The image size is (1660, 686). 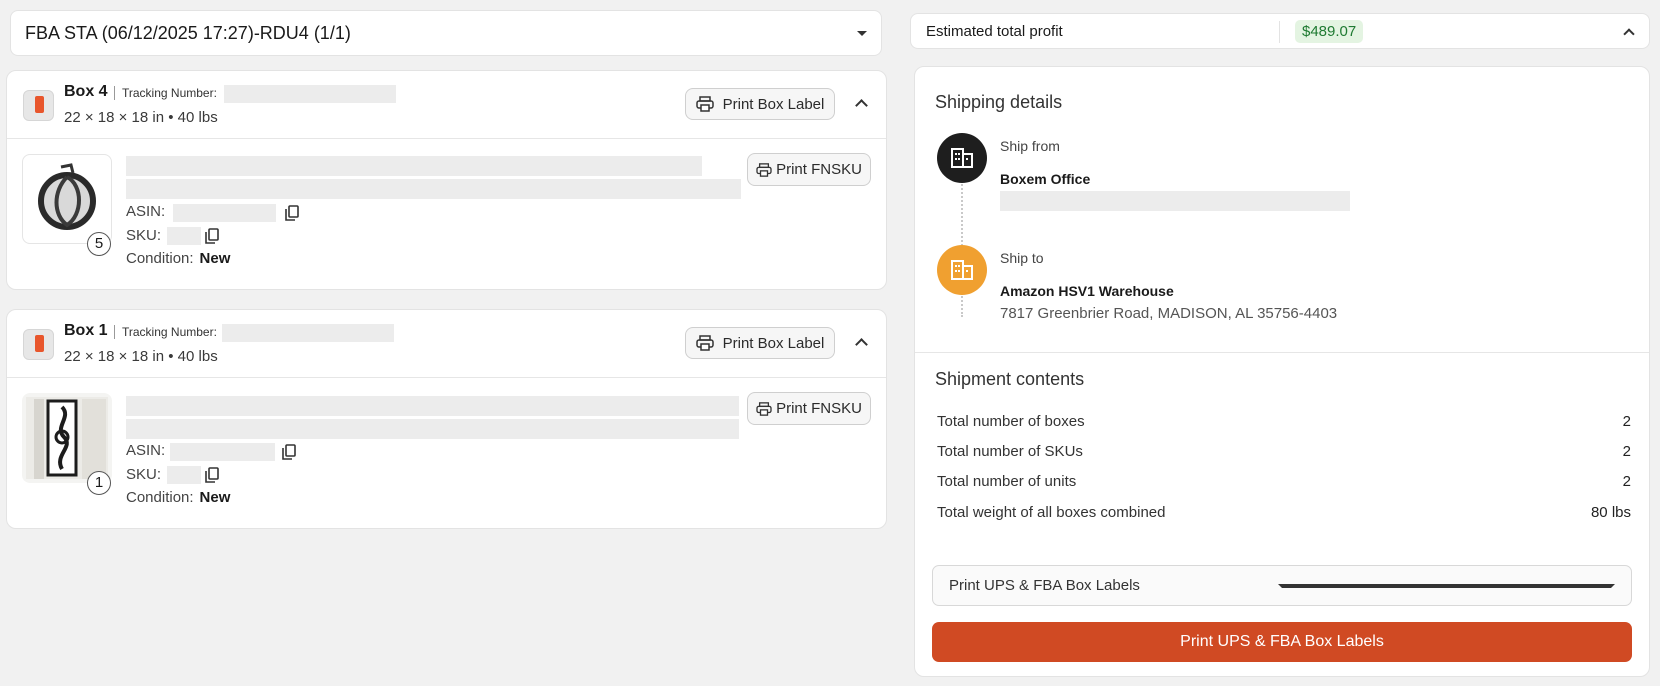 What do you see at coordinates (1282, 642) in the screenshot?
I see `print-labels-button: Print UPS & FBA Box Labels` at bounding box center [1282, 642].